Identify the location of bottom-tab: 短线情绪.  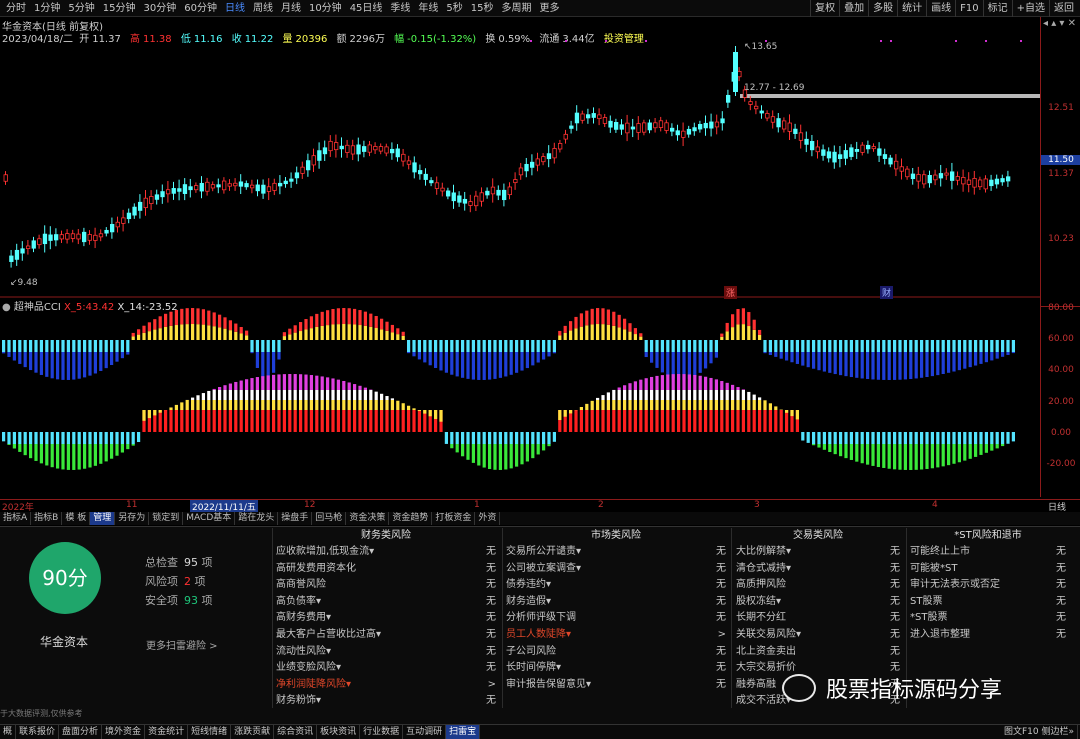
(210, 732).